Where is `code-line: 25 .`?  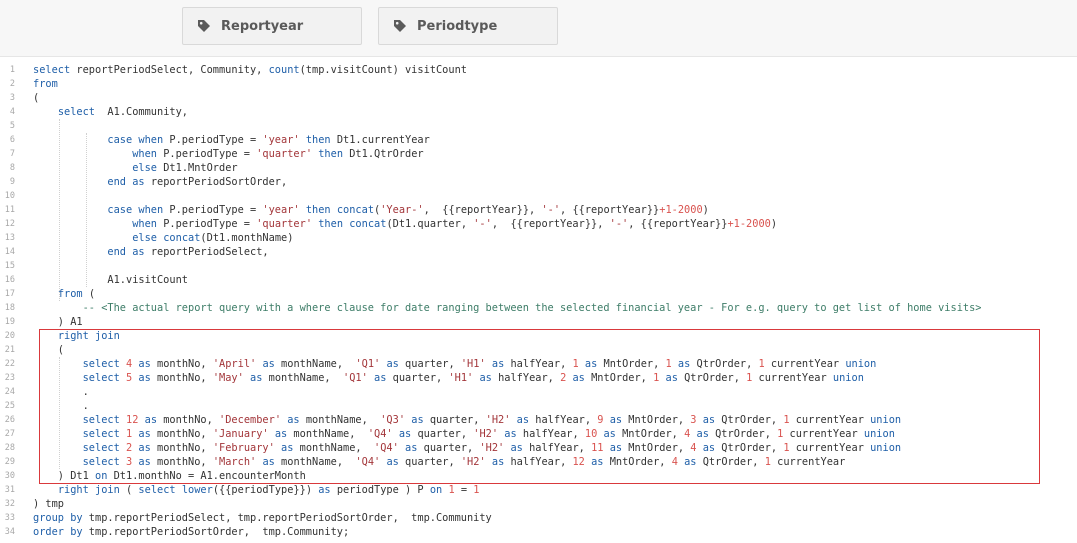 code-line: 25 . is located at coordinates (538, 406).